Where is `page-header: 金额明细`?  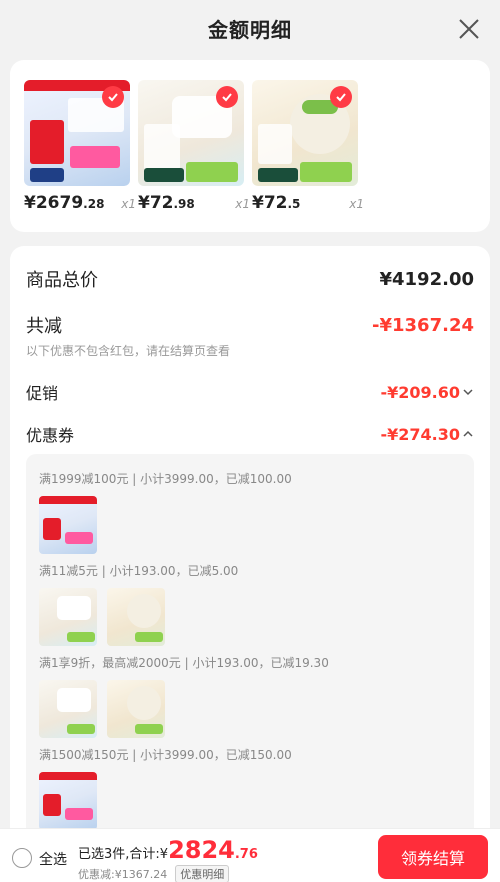
page-header: 金额明细 is located at coordinates (250, 29).